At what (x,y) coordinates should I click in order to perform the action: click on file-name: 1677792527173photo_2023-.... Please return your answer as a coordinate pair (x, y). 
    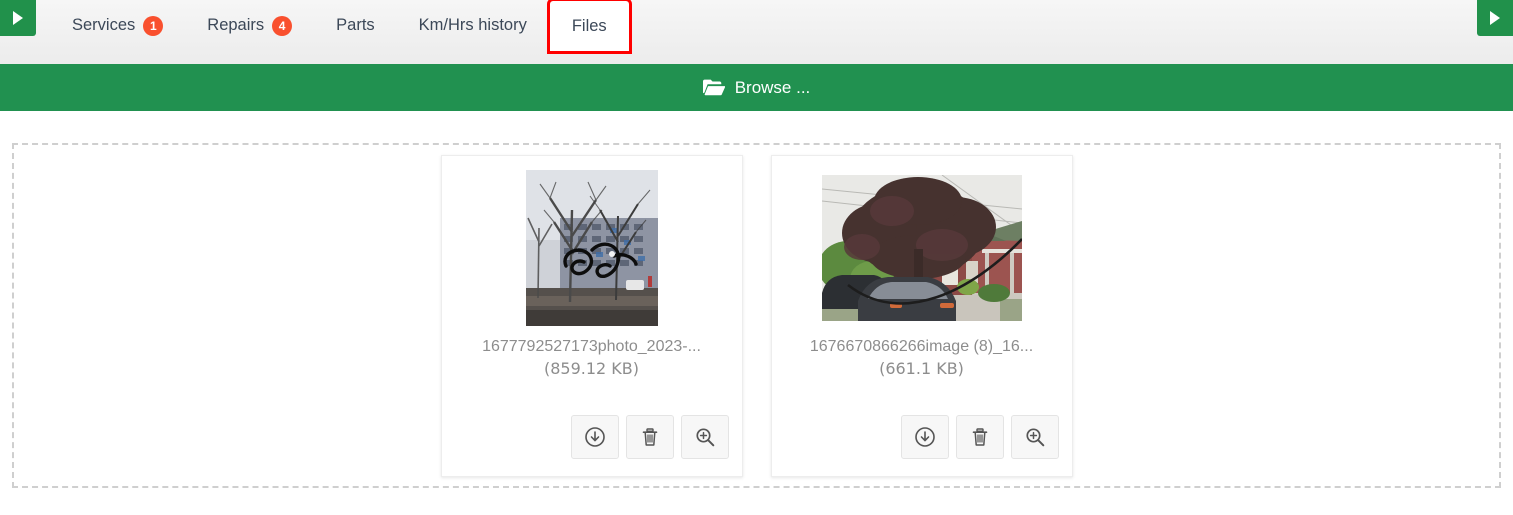
    Looking at the image, I should click on (591, 346).